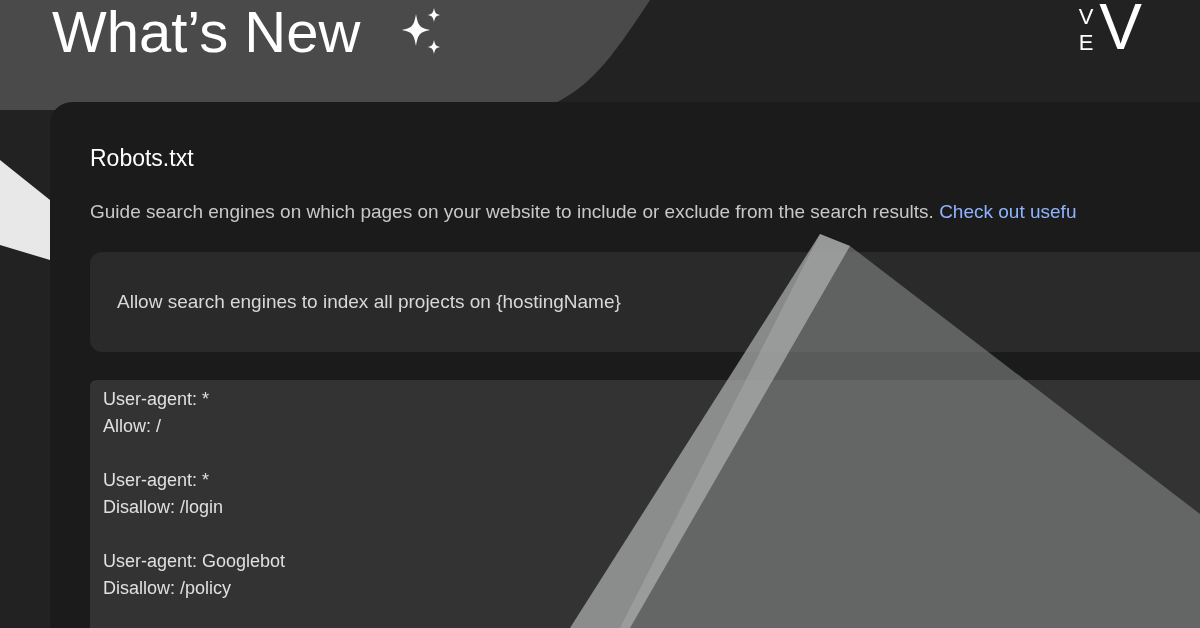 This screenshot has height=628, width=1200. Describe the element at coordinates (142, 158) in the screenshot. I see `card-title: Robots.txt` at that location.